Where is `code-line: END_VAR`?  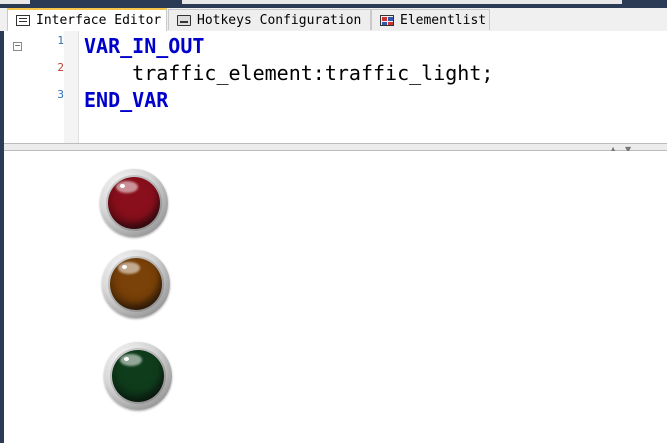
code-line: END_VAR is located at coordinates (126, 100).